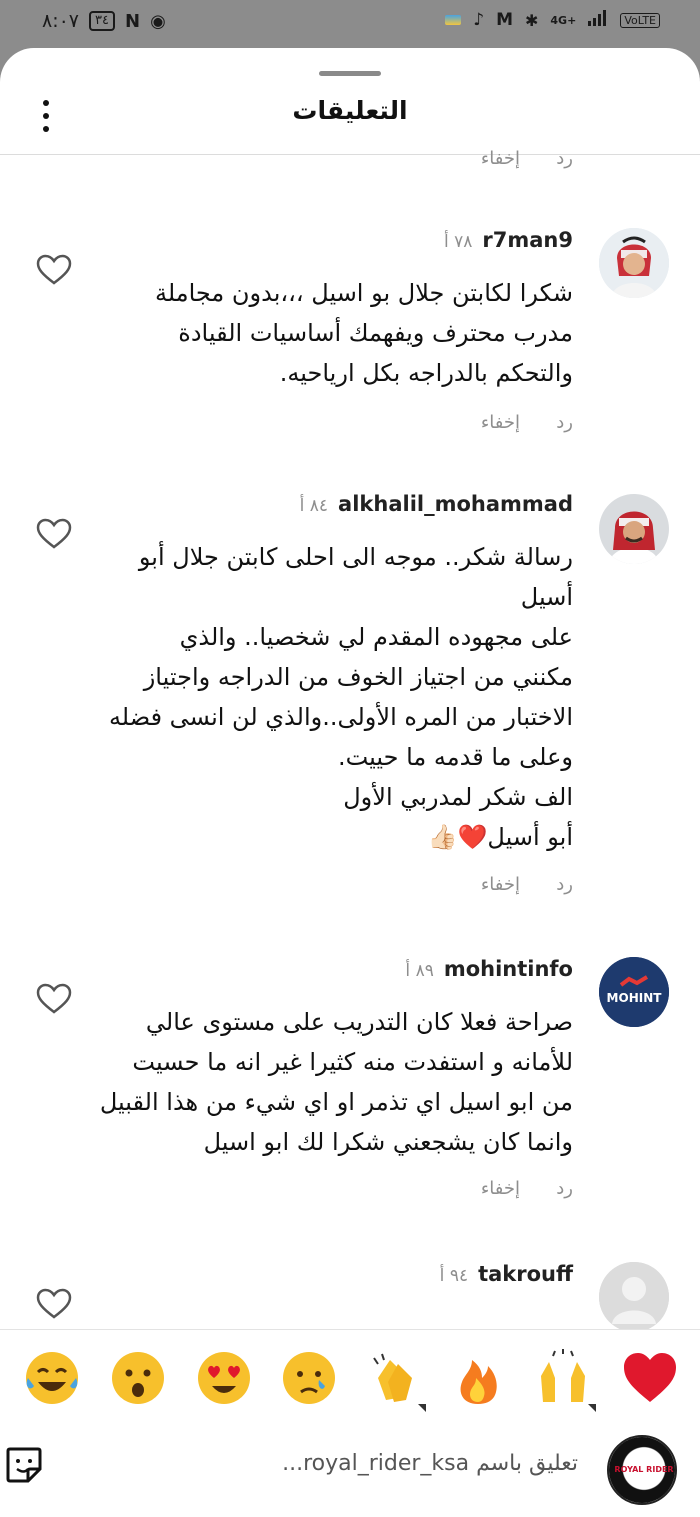 Image resolution: width=700 pixels, height=1517 pixels. What do you see at coordinates (309, 1378) in the screenshot?
I see `crying-face-icon` at bounding box center [309, 1378].